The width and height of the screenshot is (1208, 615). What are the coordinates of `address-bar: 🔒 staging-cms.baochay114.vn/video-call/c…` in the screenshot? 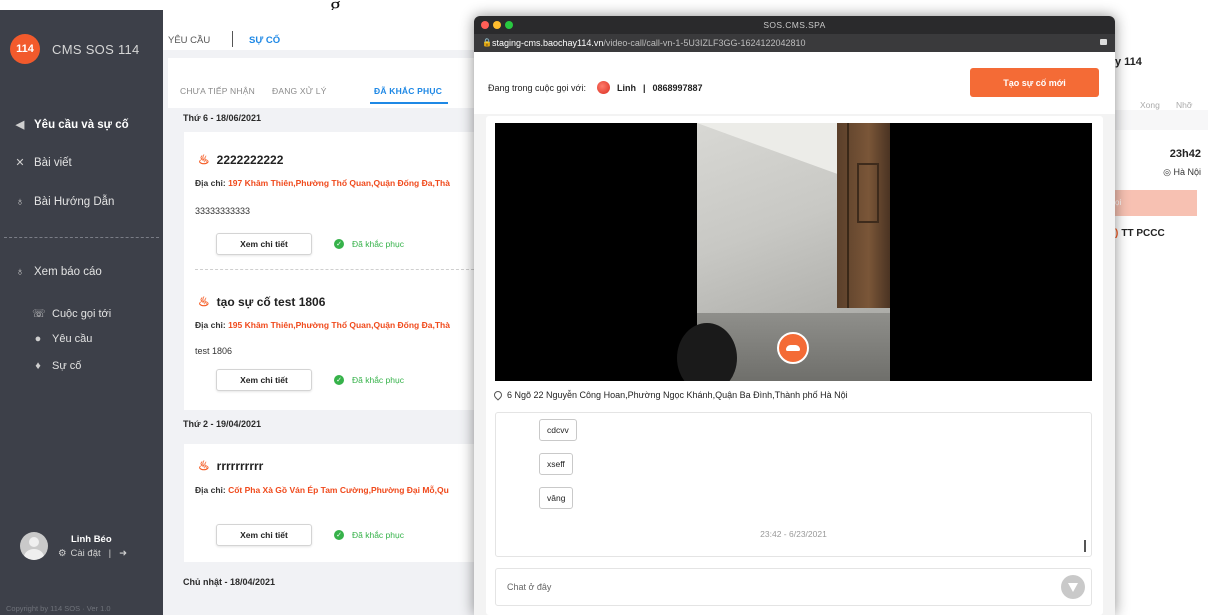 It's located at (794, 43).